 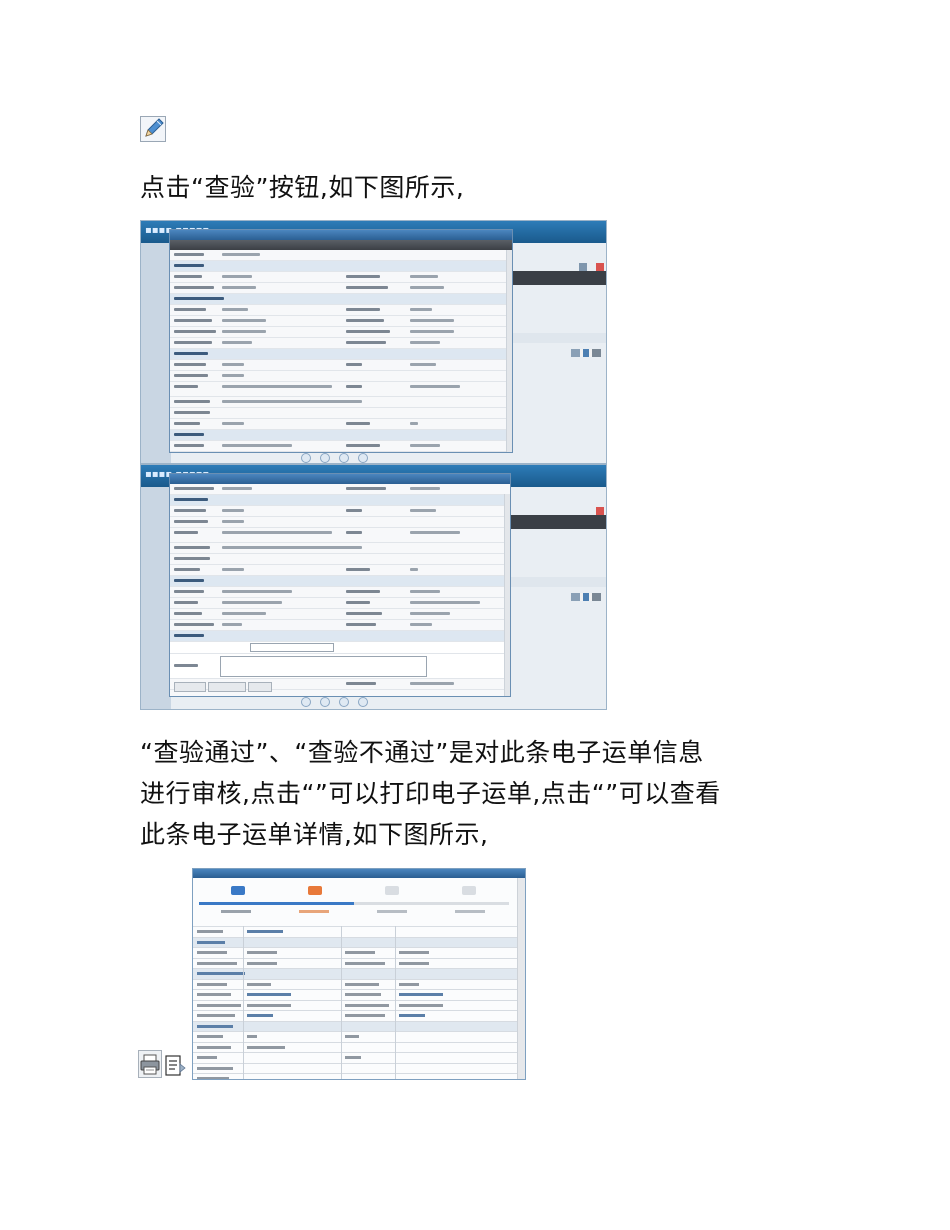 What do you see at coordinates (422, 752) in the screenshot?
I see `instruction-text-2-line1: “查验通过”、“查验不通过”是对此条电子运单信息` at bounding box center [422, 752].